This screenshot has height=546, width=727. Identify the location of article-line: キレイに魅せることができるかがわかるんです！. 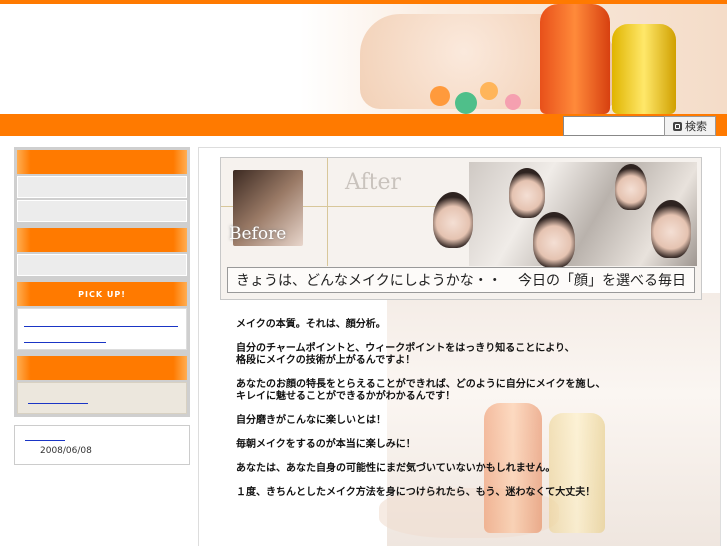
(346, 396).